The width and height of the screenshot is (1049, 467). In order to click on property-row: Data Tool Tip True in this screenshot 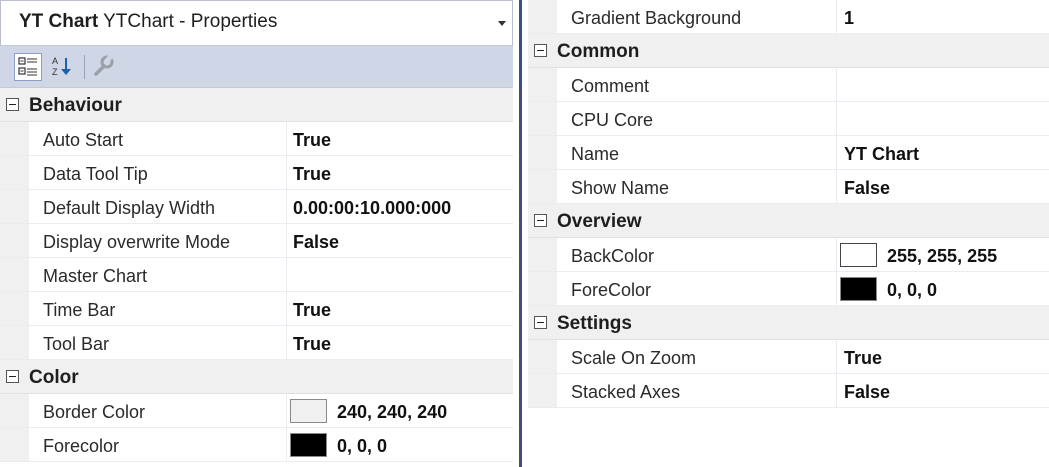, I will do `click(256, 173)`.